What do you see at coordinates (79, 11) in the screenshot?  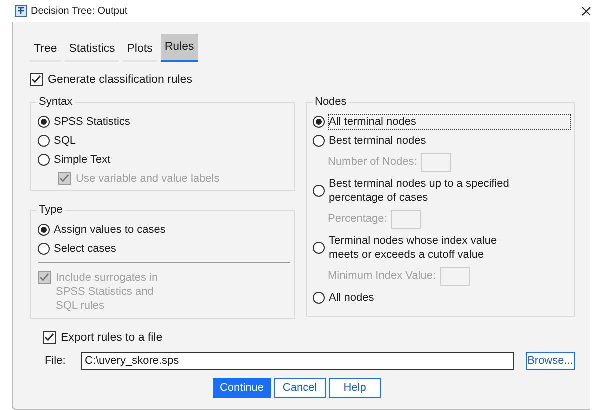 I see `window-title: Decision Tree: Output` at bounding box center [79, 11].